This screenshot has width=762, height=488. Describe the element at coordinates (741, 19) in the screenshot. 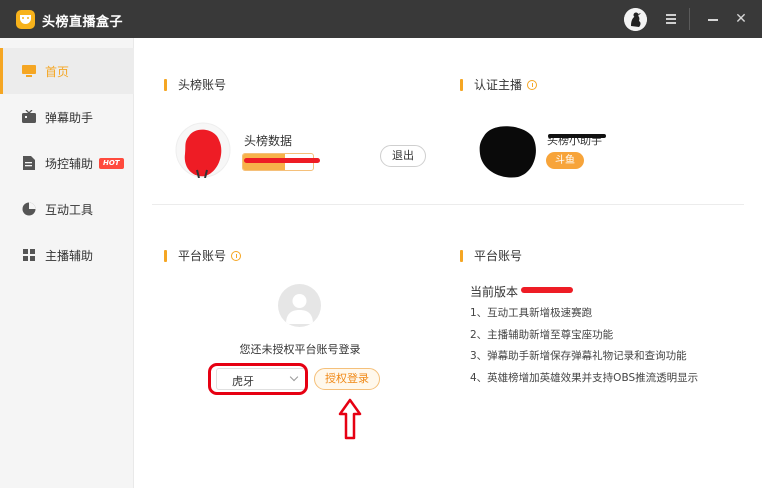

I see `close-icon: ✕` at that location.